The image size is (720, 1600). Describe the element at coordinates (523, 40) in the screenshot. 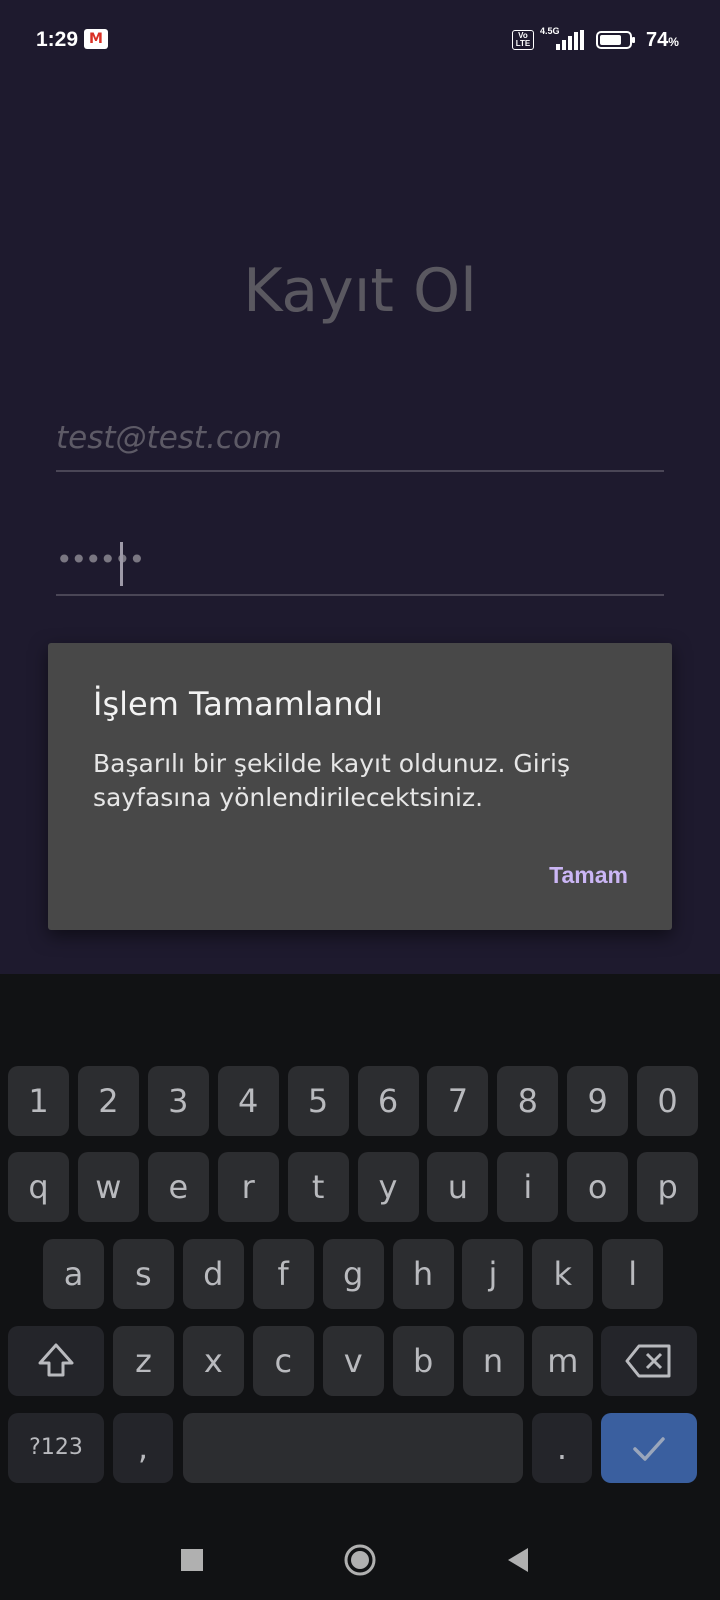

I see `volte-icon: Vo LTE` at that location.